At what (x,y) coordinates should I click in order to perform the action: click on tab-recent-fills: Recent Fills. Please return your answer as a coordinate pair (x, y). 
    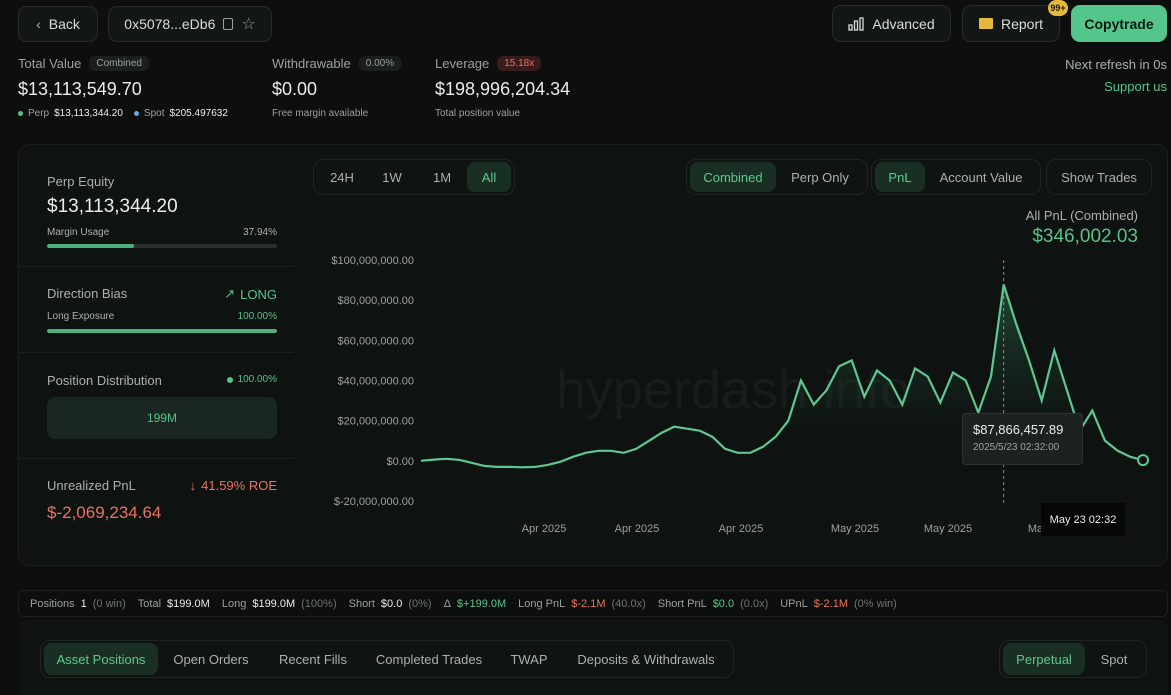
    Looking at the image, I should click on (313, 659).